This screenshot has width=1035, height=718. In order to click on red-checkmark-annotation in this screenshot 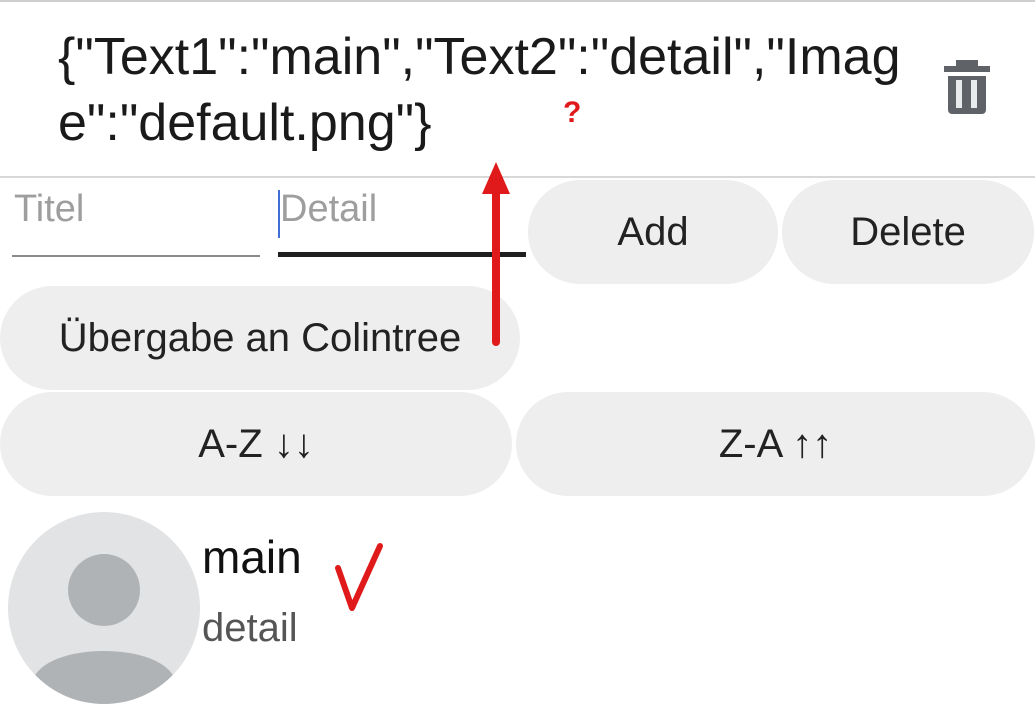, I will do `click(359, 577)`.